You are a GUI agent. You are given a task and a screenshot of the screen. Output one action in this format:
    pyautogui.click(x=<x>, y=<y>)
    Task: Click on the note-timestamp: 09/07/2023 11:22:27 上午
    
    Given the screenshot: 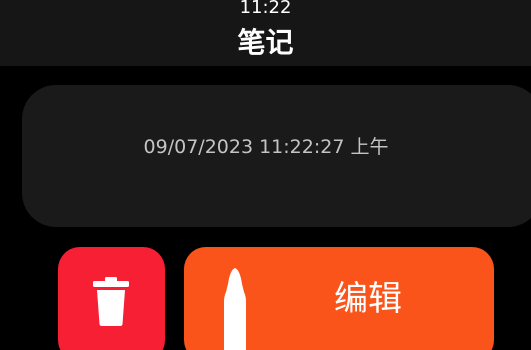 What is the action you would take?
    pyautogui.click(x=266, y=147)
    